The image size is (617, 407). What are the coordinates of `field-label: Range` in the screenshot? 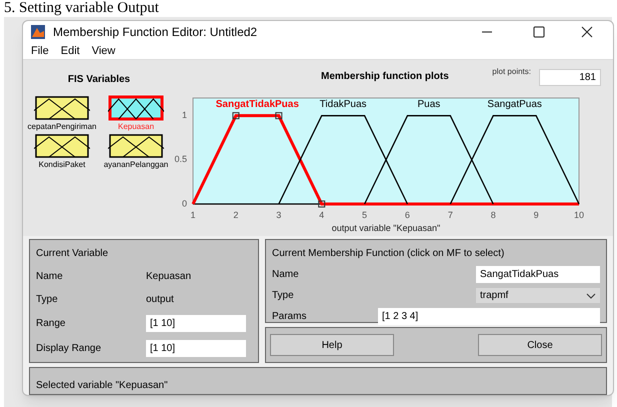 It's located at (51, 324).